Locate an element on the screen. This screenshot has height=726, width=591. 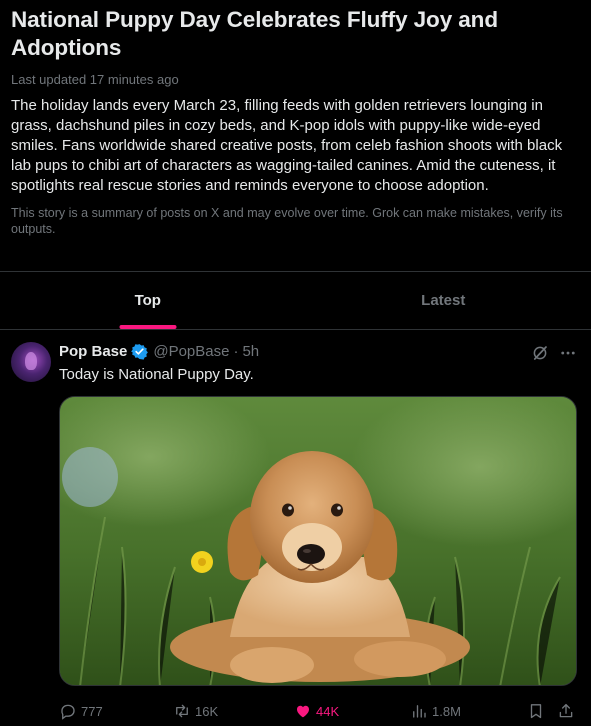
grok-icon is located at coordinates (540, 353).